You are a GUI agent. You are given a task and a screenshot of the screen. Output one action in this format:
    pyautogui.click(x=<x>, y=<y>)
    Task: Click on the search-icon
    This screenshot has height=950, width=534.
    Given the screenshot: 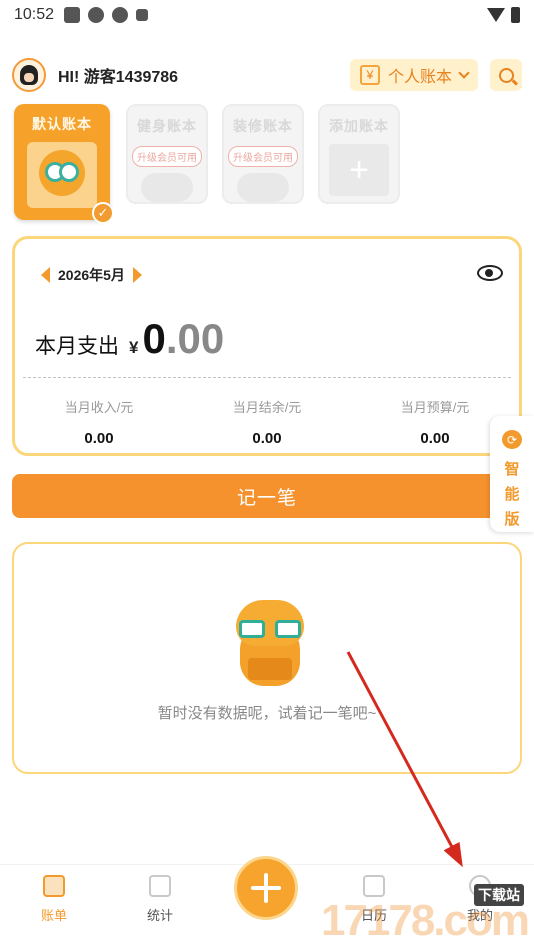 What is the action you would take?
    pyautogui.click(x=506, y=75)
    